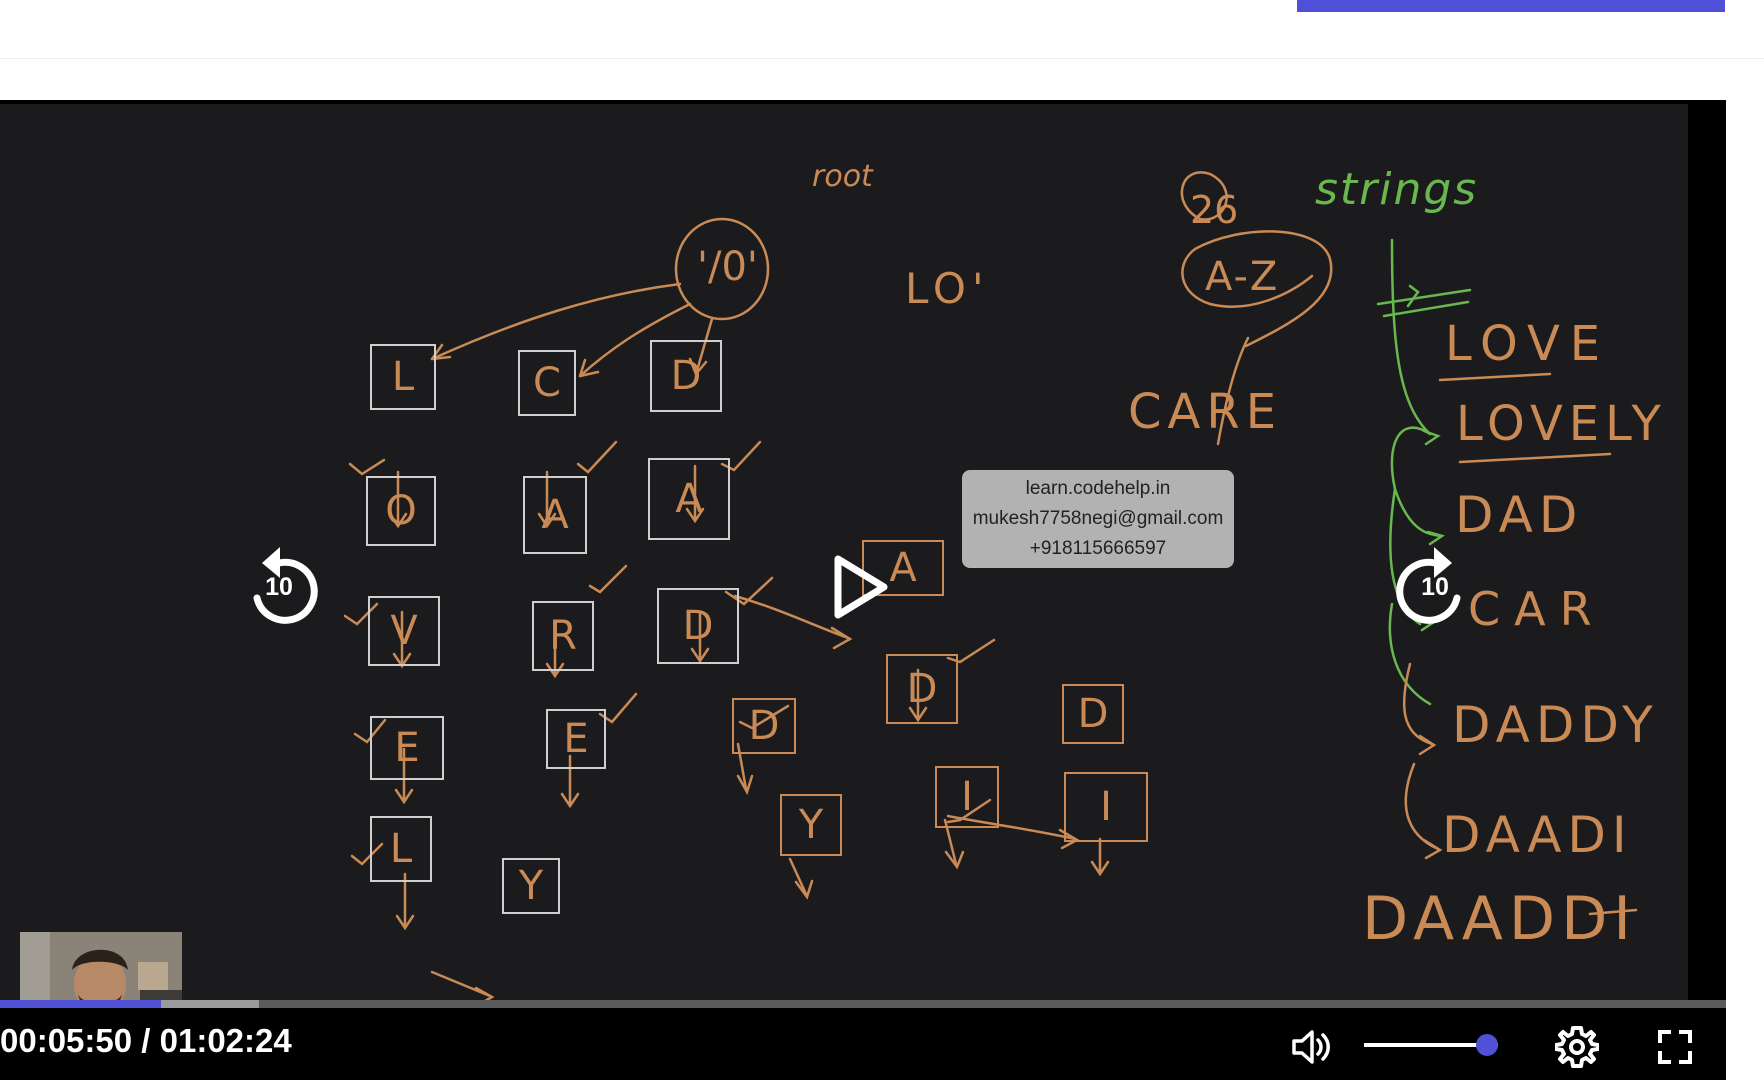 This screenshot has width=1764, height=1092. I want to click on seek-bar, so click(863, 1004).